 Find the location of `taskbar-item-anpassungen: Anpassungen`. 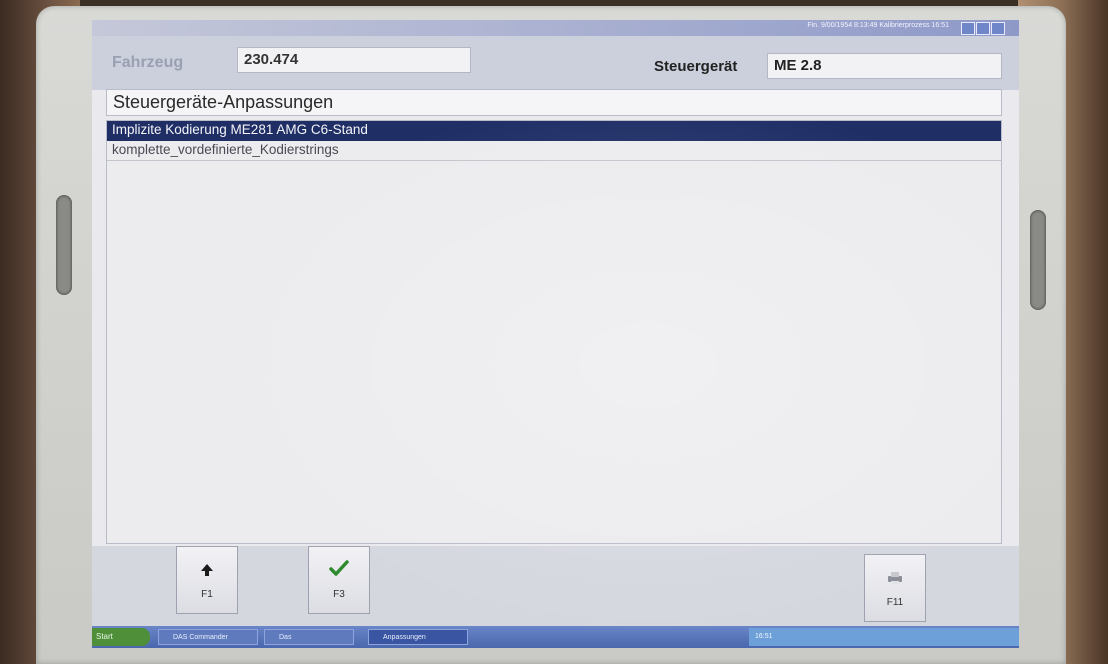

taskbar-item-anpassungen: Anpassungen is located at coordinates (418, 637).